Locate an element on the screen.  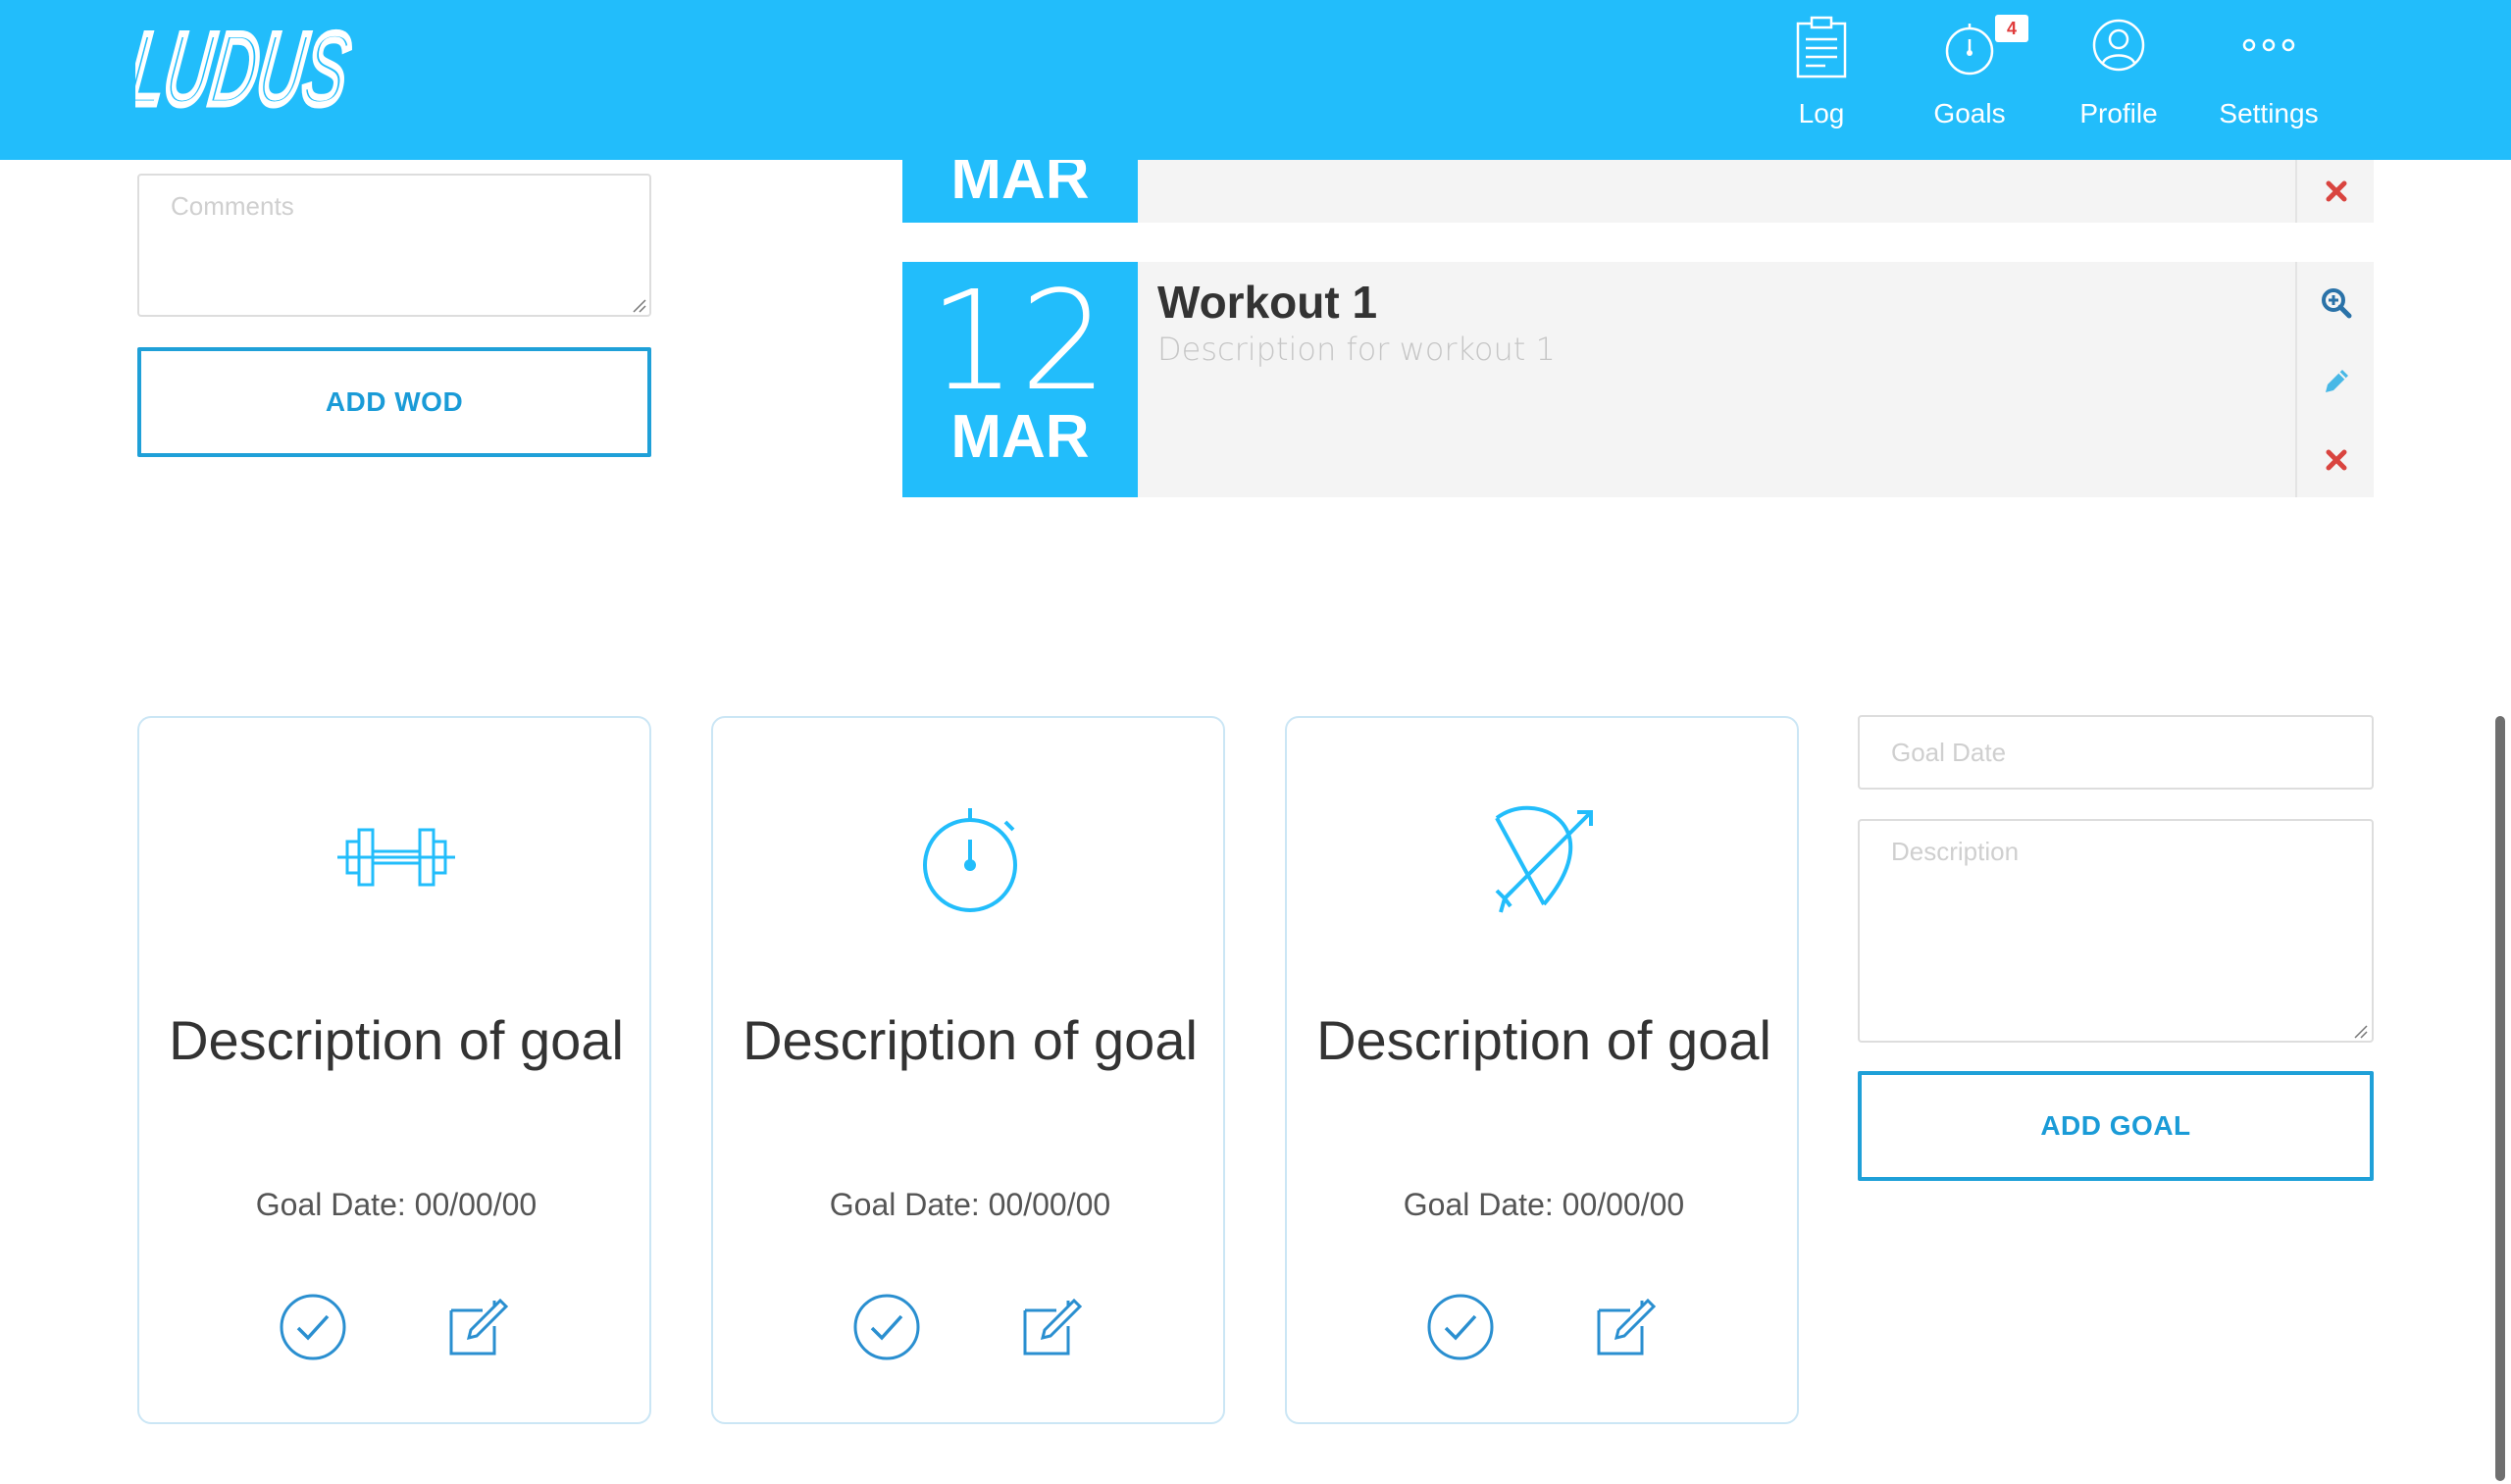
edit-pencil-icon is located at coordinates (2336, 381).